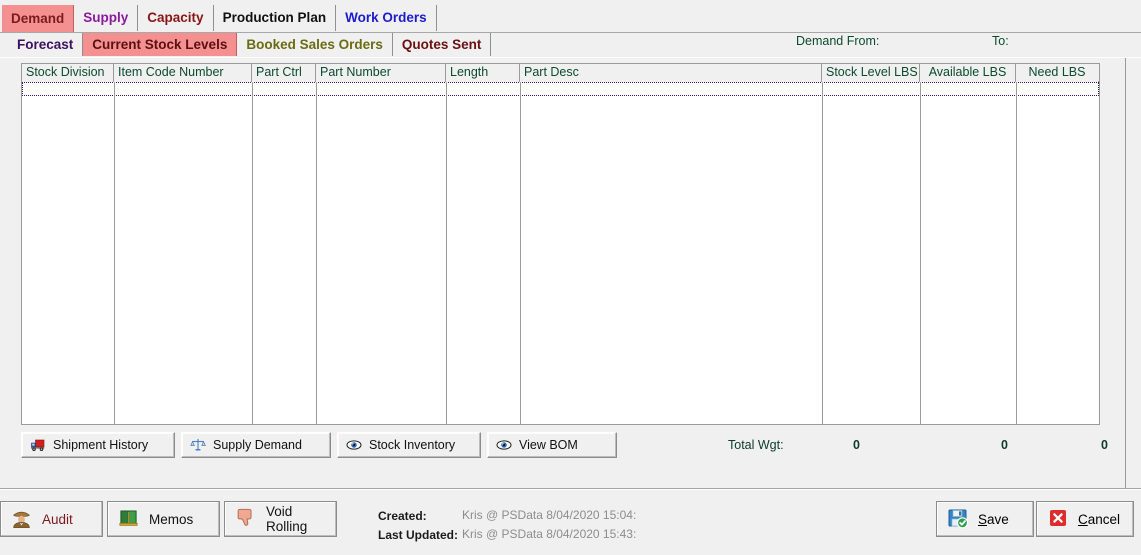 This screenshot has height=555, width=1141. I want to click on created-label: Created:, so click(402, 516).